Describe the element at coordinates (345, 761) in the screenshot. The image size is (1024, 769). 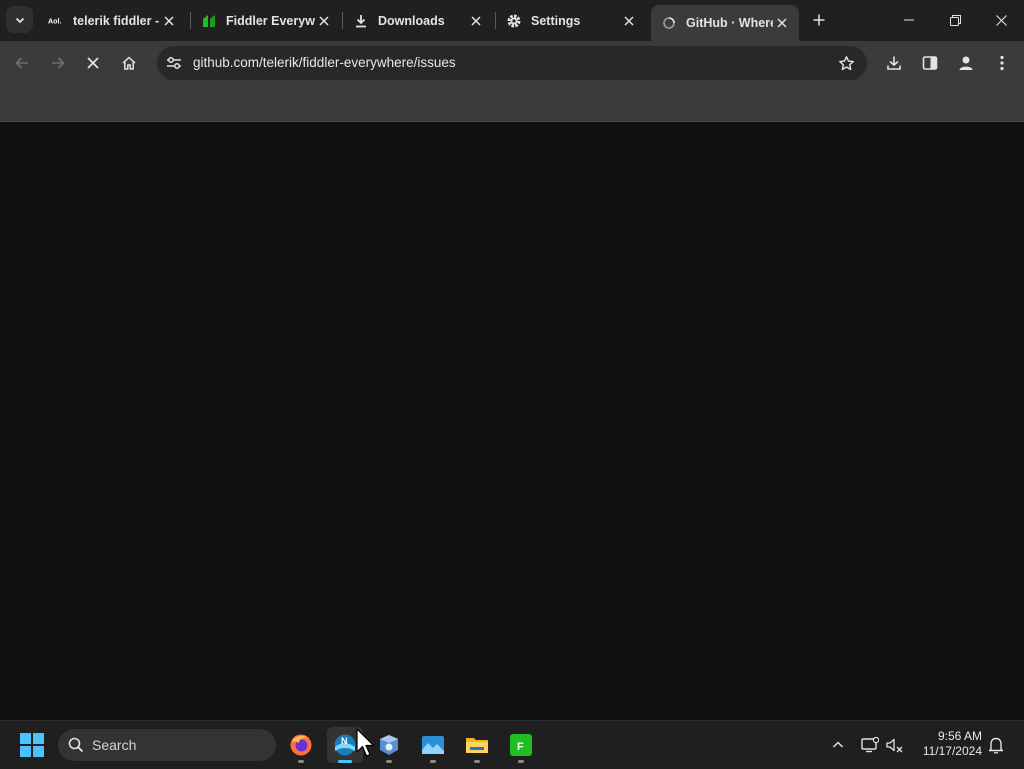
I see `active-indicator` at that location.